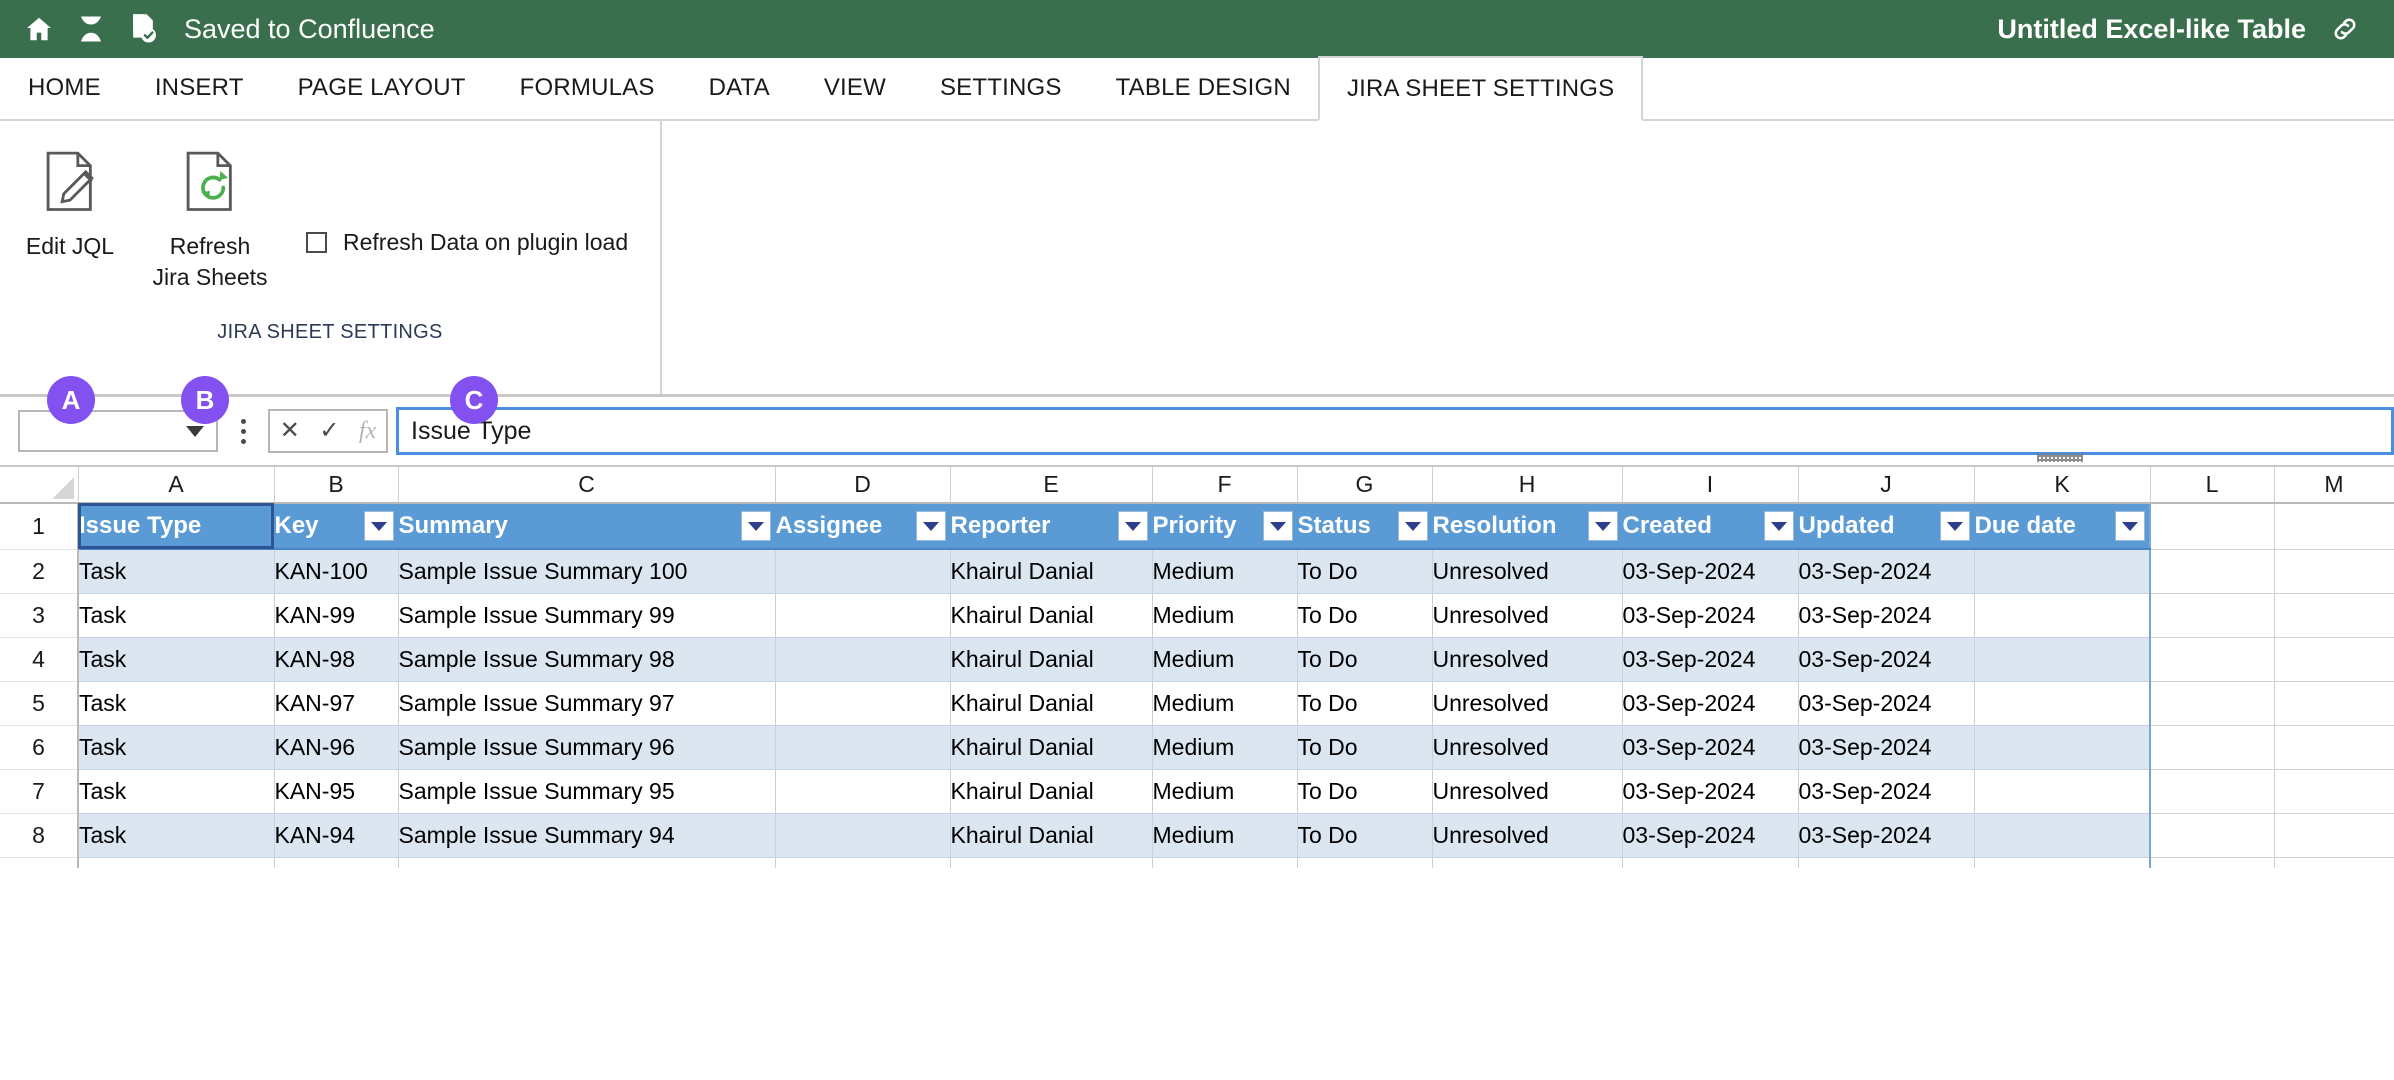  I want to click on cell-E5: Khairul Danial, so click(1051, 703).